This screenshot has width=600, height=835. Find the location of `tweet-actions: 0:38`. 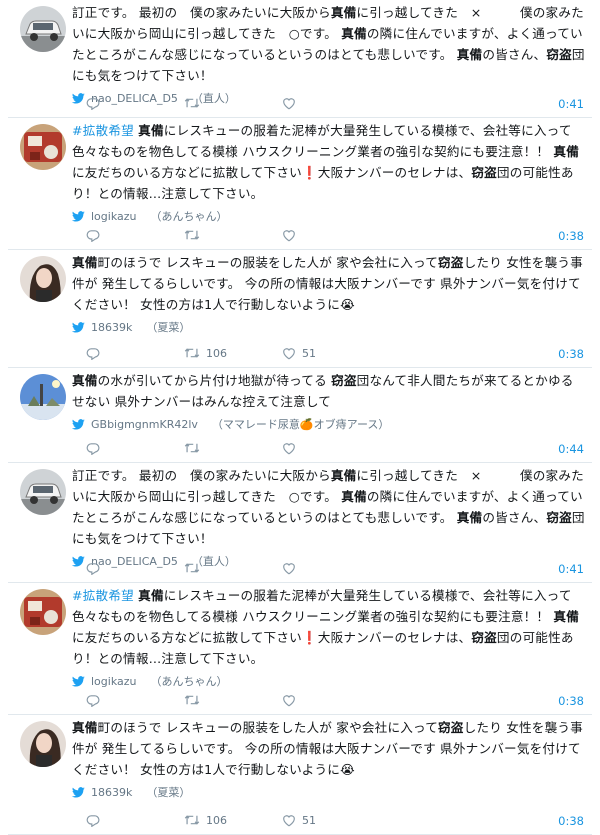

tweet-actions: 0:38 is located at coordinates (336, 700).